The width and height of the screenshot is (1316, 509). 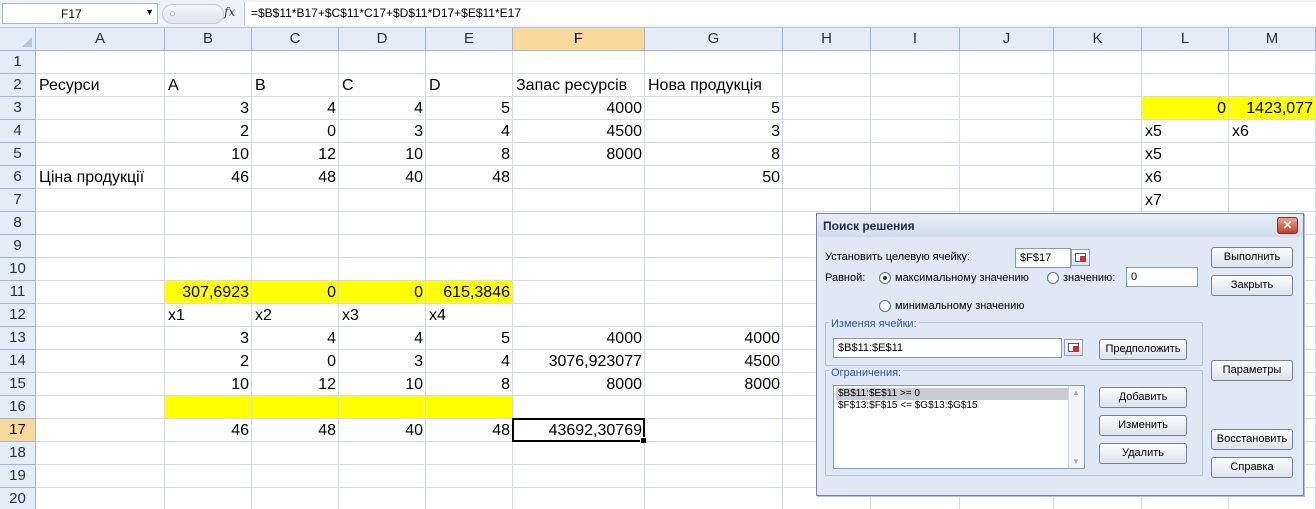 What do you see at coordinates (469, 154) in the screenshot?
I see `cell-e5: 8` at bounding box center [469, 154].